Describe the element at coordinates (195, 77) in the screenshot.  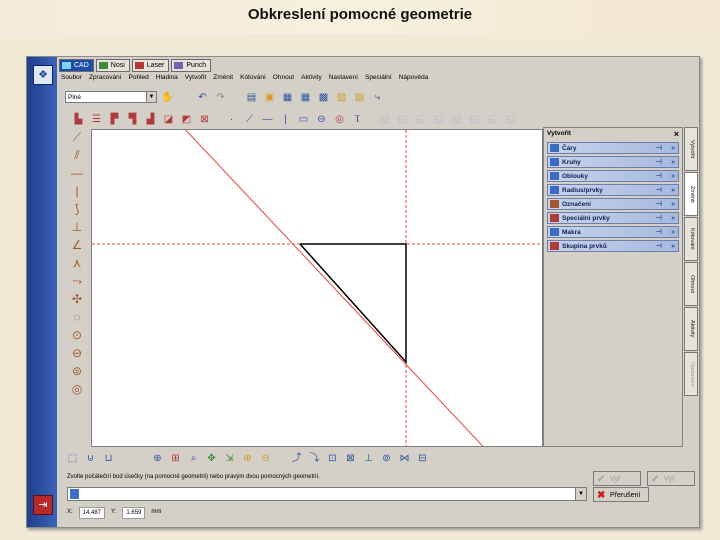
I see `menu-item-vytvorit: Vytvořit` at that location.